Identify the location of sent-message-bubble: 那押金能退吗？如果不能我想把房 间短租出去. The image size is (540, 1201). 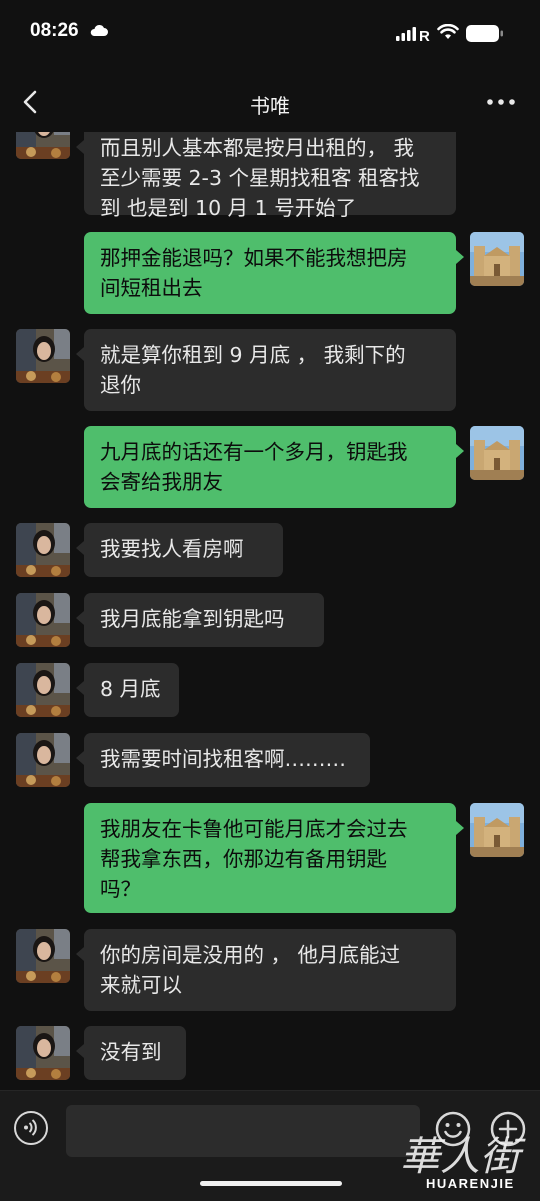
(270, 273).